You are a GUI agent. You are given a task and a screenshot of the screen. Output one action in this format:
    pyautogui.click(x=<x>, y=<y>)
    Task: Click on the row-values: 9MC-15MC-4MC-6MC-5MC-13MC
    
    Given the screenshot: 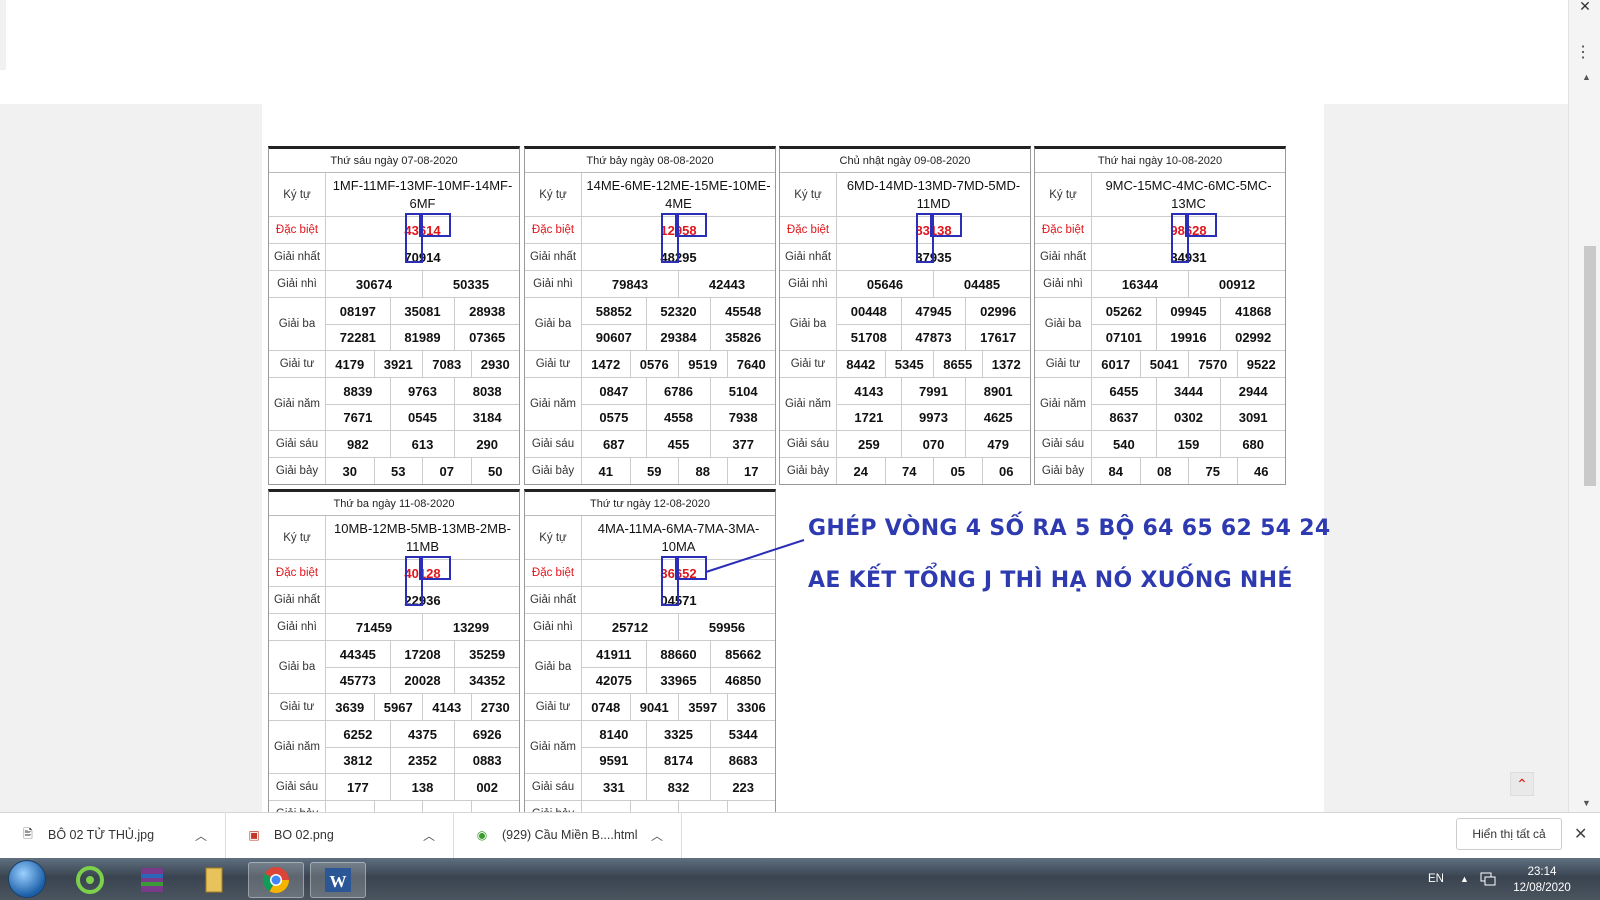 What is the action you would take?
    pyautogui.click(x=1188, y=194)
    